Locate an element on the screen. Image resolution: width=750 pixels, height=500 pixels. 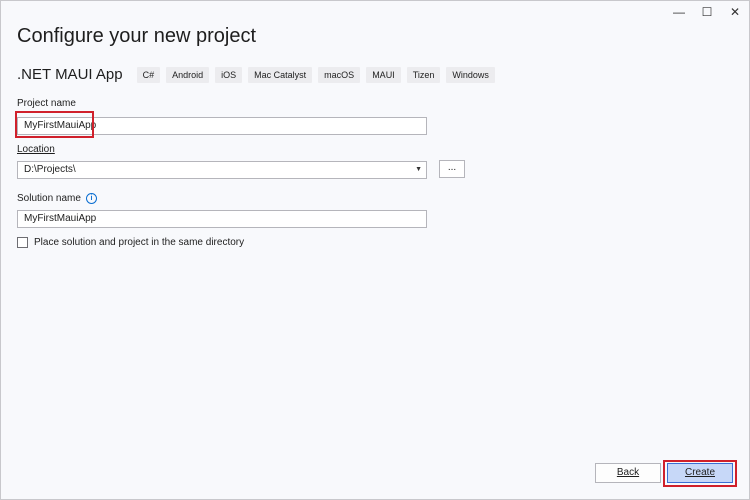
back-button: Back is located at coordinates (628, 473).